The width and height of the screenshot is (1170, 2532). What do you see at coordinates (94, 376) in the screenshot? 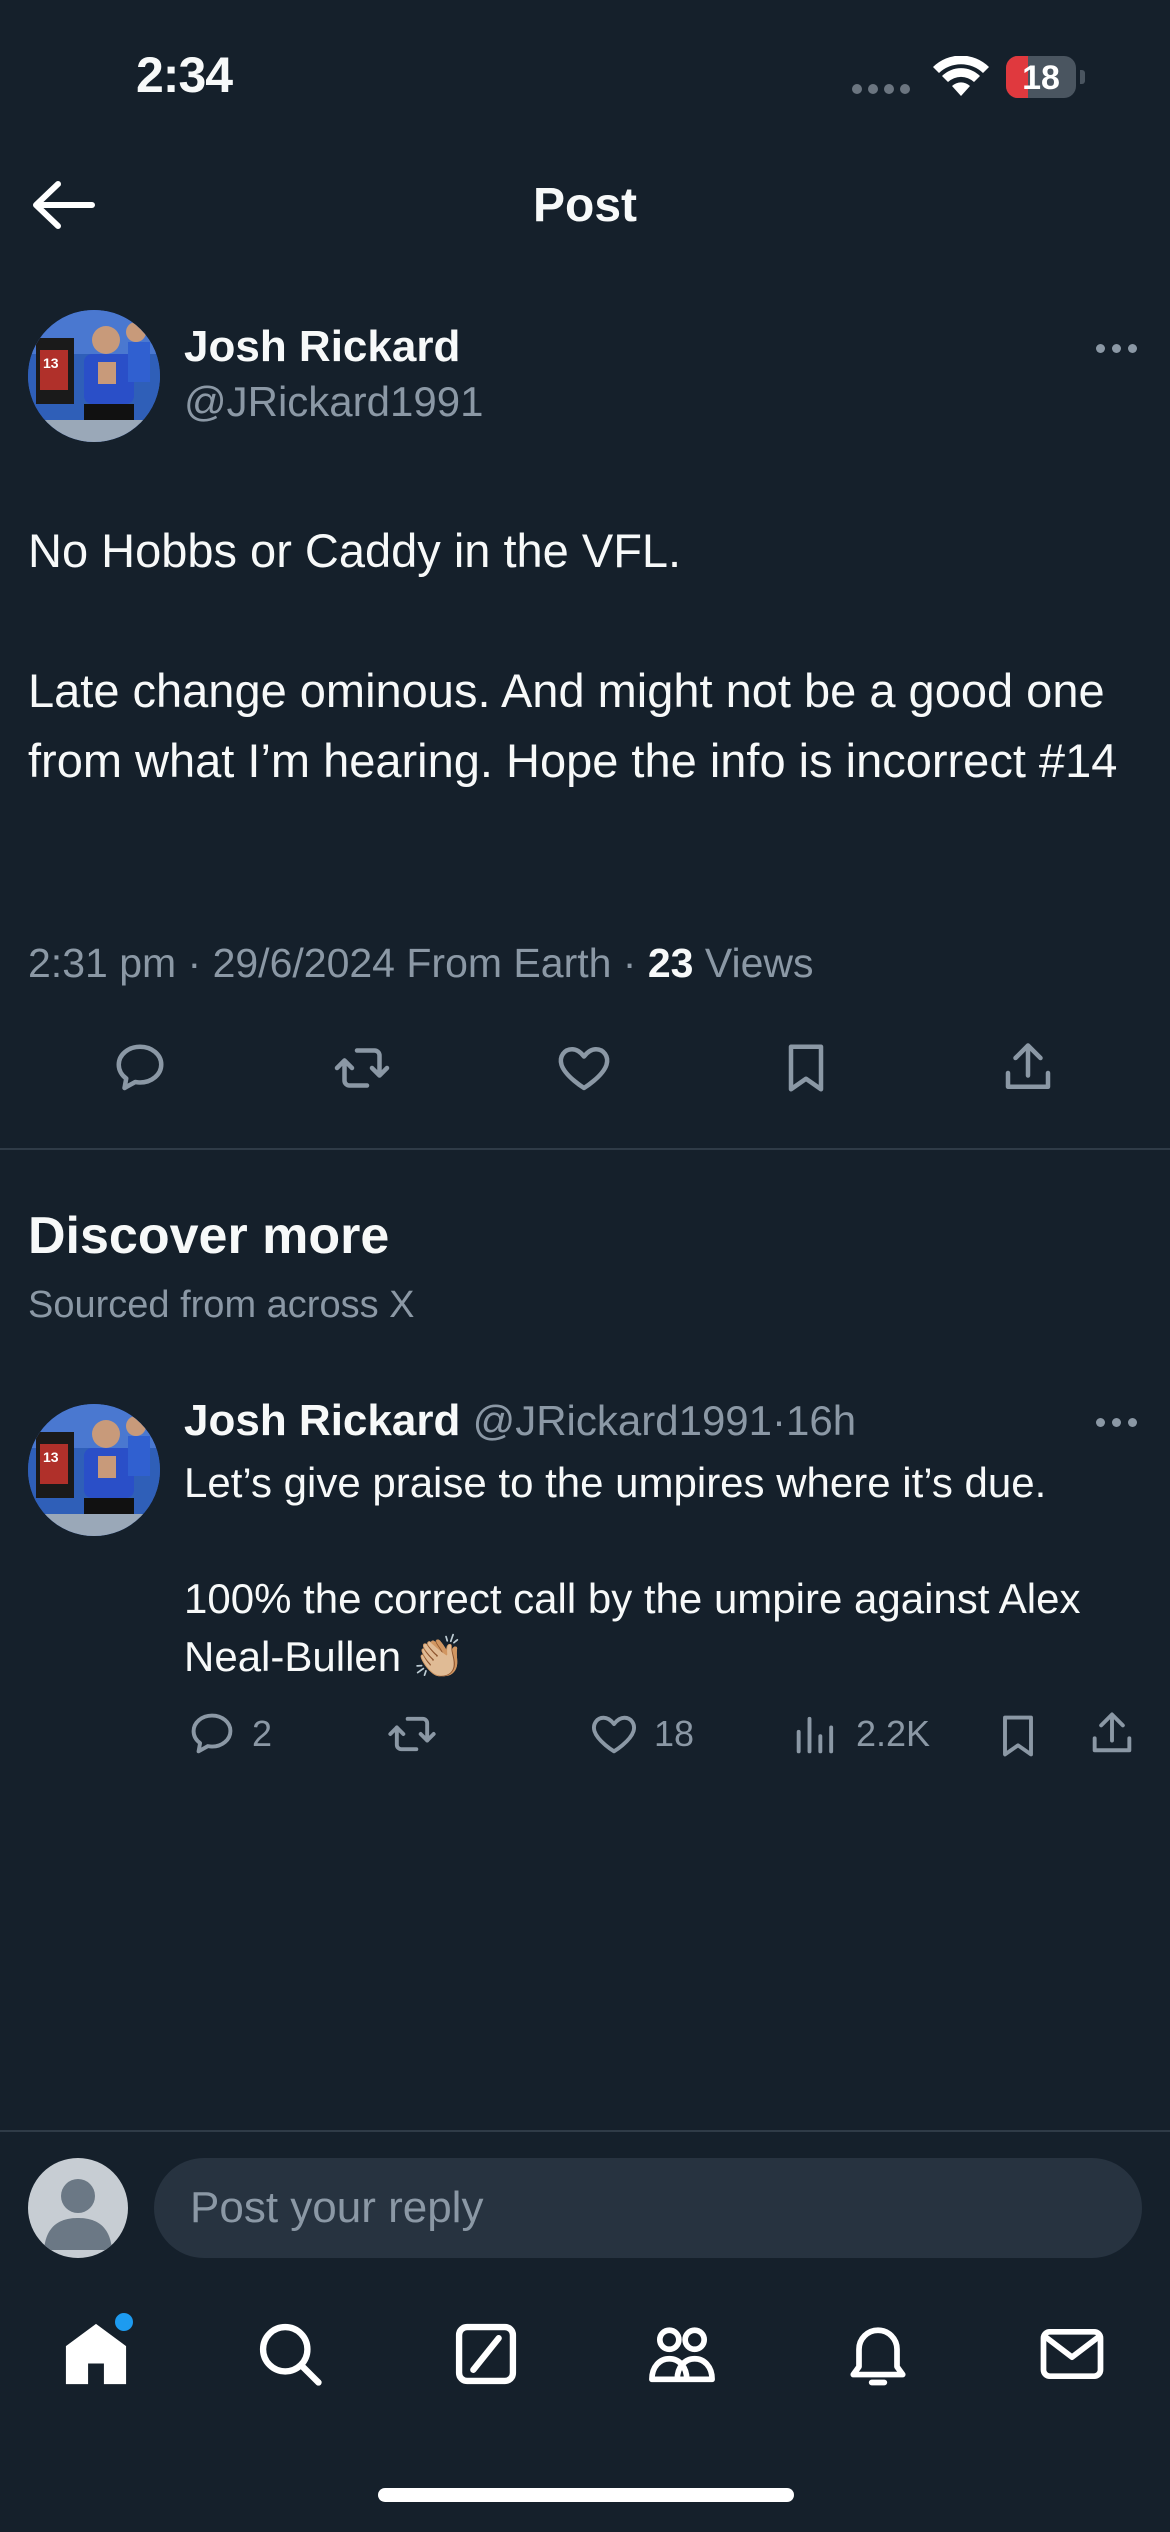
I see `author-avatar: 13` at bounding box center [94, 376].